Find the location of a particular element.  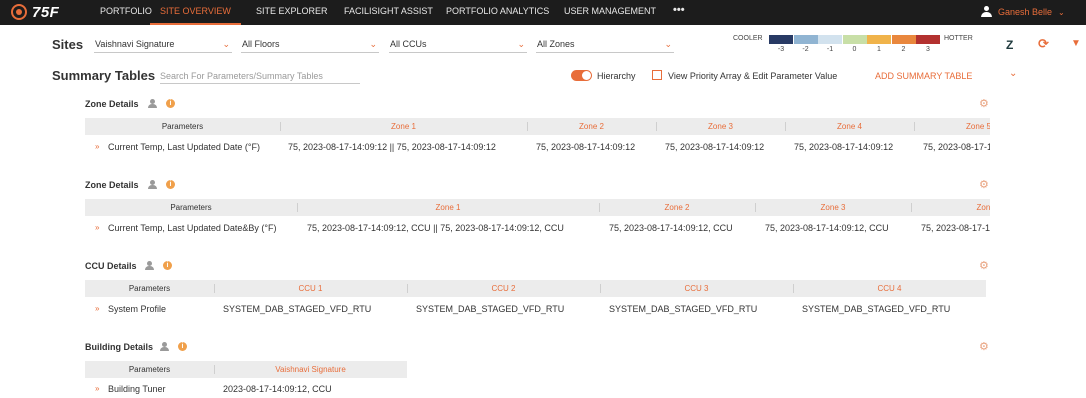

parameter-name: Current Temp, Last Updated Date&By (°F) is located at coordinates (192, 228).